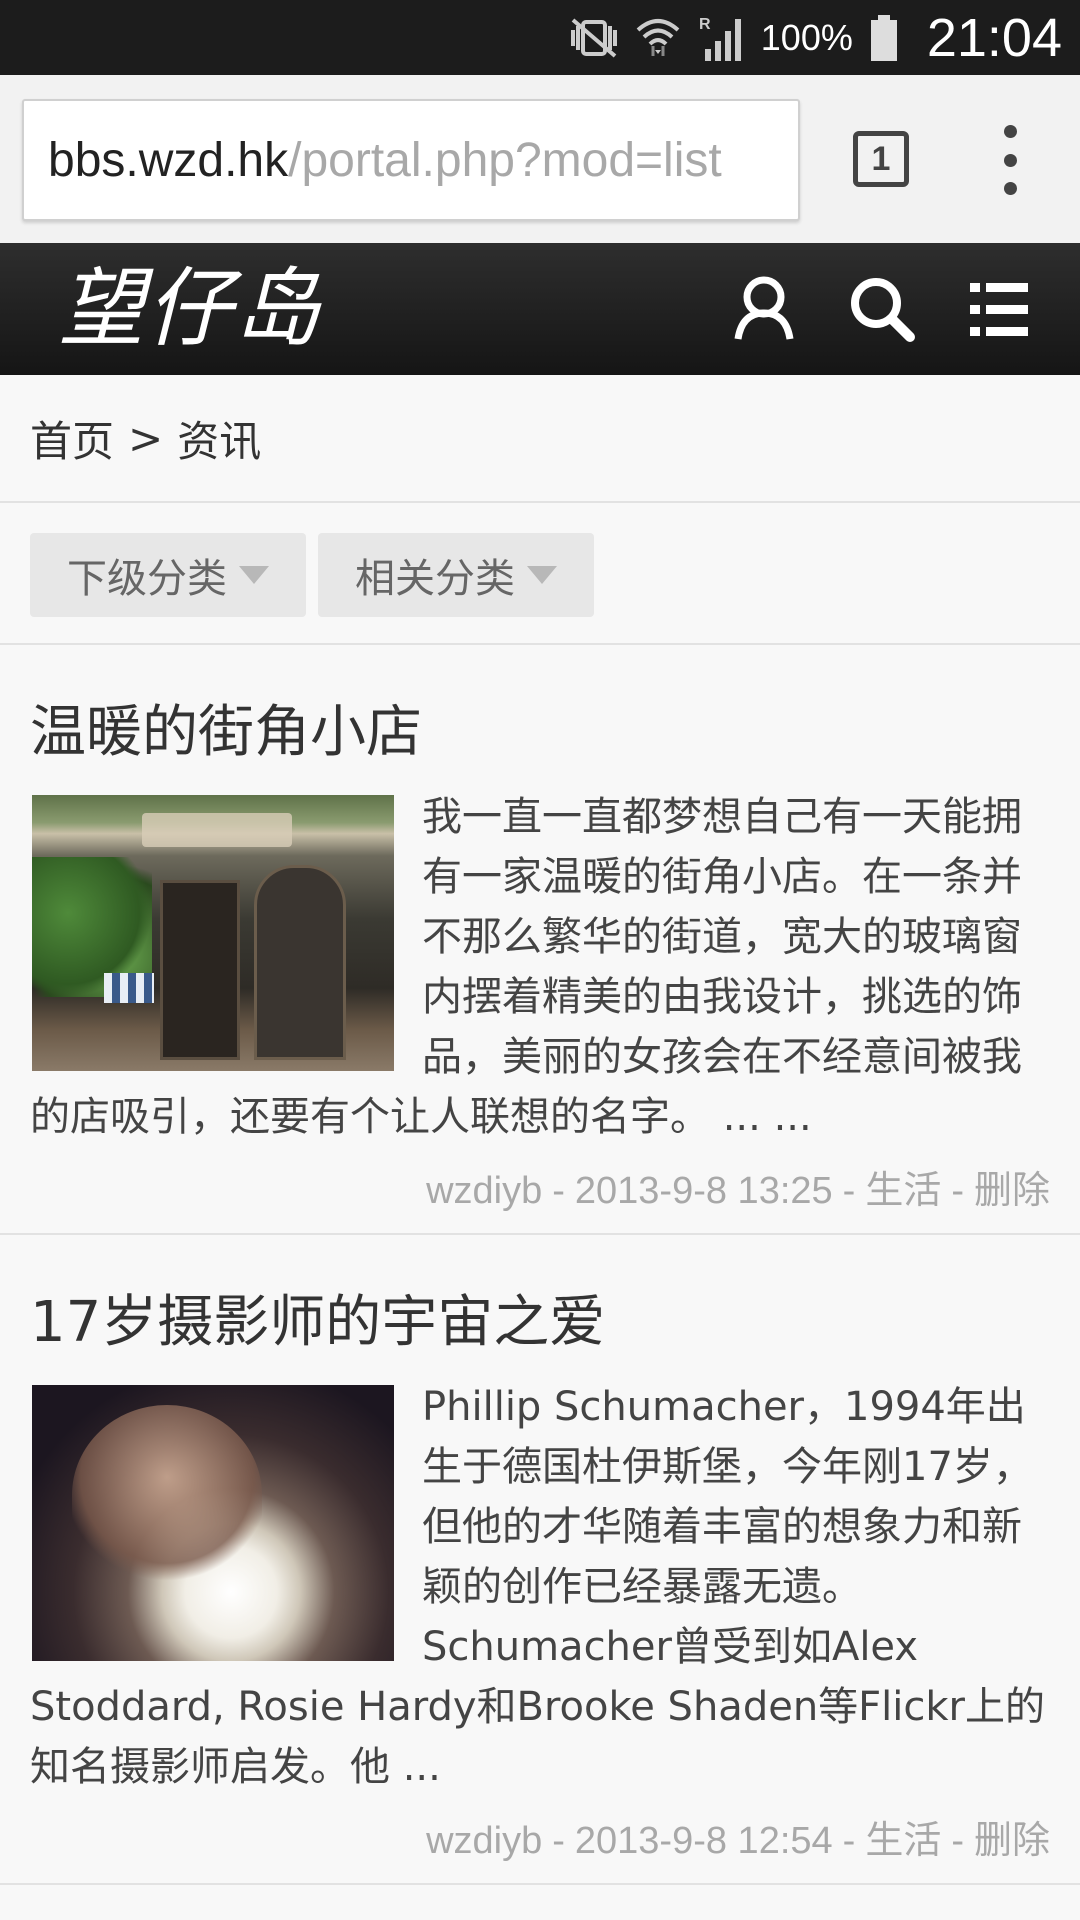  What do you see at coordinates (594, 38) in the screenshot?
I see `vibrate-mute-icon` at bounding box center [594, 38].